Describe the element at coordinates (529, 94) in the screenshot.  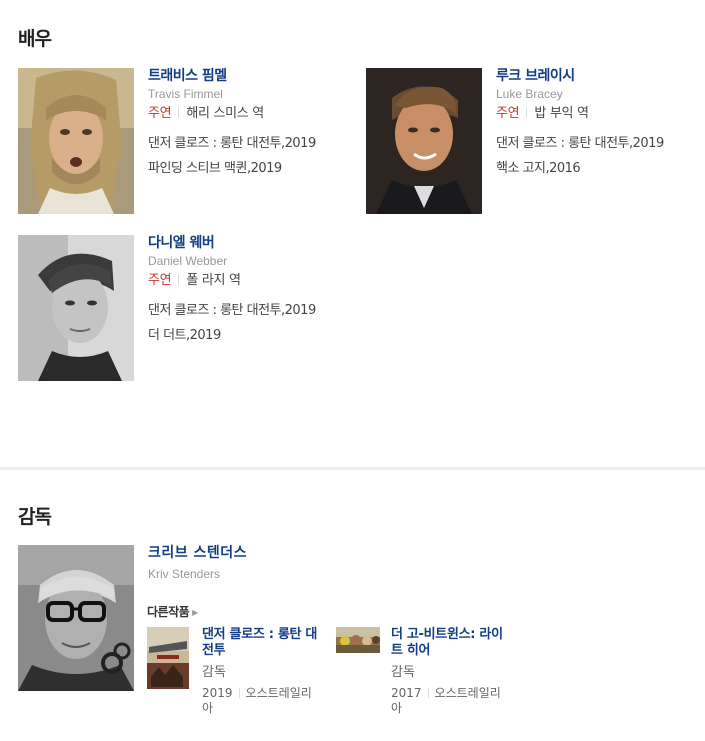
I see `actor-name-en: Luke Bracey` at that location.